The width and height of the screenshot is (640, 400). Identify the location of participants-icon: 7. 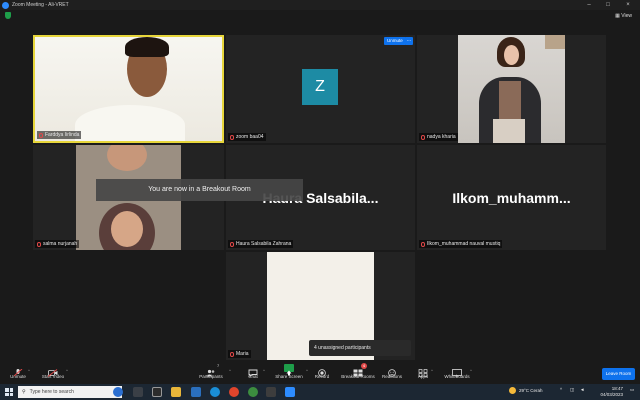
(213, 370).